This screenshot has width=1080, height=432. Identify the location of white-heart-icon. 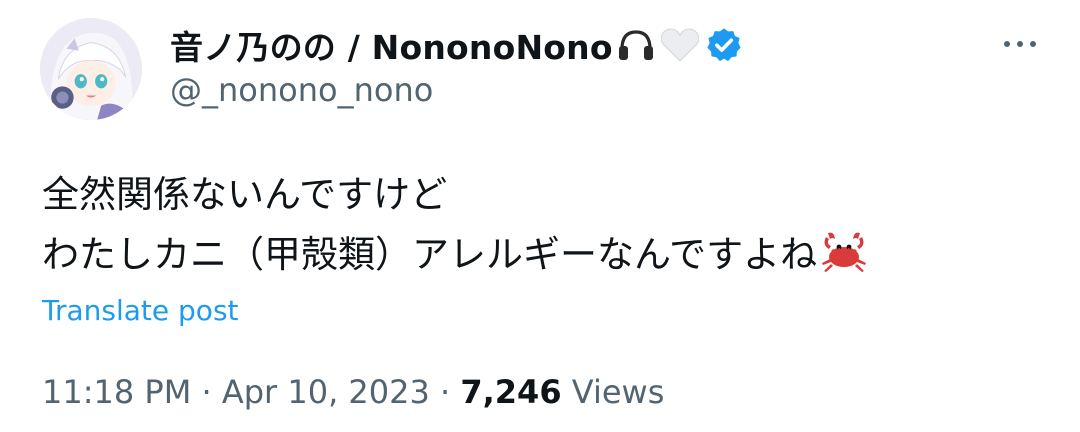
(680, 45).